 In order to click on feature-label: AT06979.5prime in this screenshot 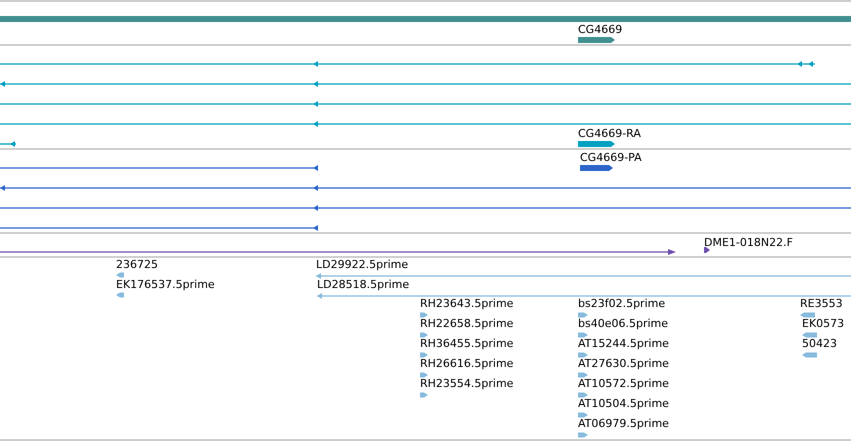, I will do `click(623, 423)`.